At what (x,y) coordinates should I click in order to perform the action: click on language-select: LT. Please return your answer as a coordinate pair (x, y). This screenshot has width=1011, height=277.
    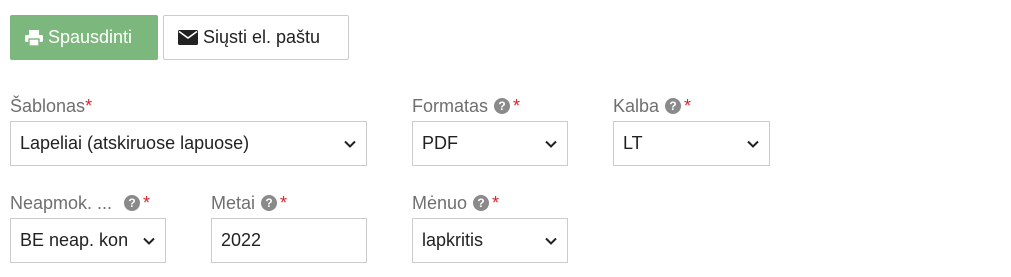
    Looking at the image, I should click on (691, 143).